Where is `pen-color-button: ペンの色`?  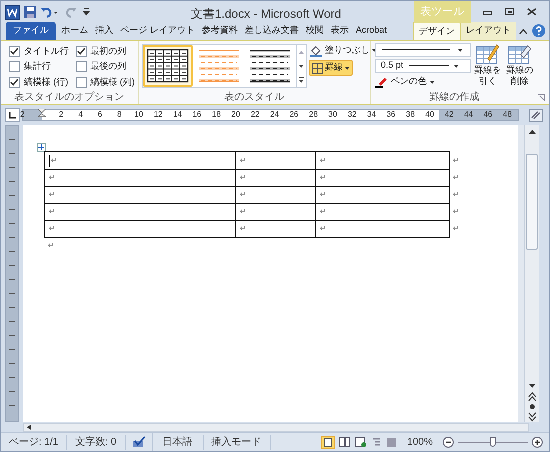
pen-color-button: ペンの色 is located at coordinates (405, 82).